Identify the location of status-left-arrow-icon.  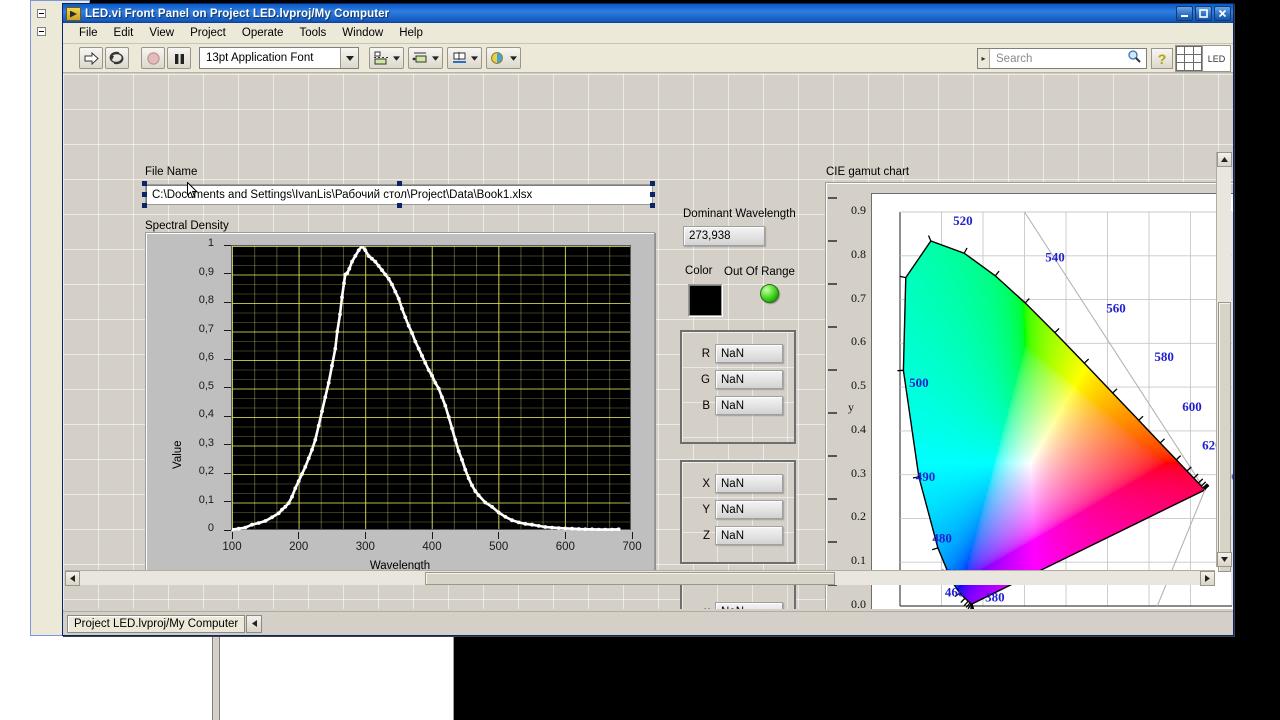
(254, 623).